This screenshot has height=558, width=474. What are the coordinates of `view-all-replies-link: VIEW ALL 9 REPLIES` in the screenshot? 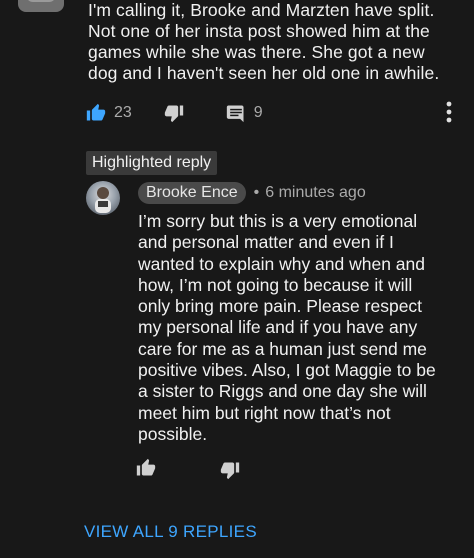 It's located at (170, 532).